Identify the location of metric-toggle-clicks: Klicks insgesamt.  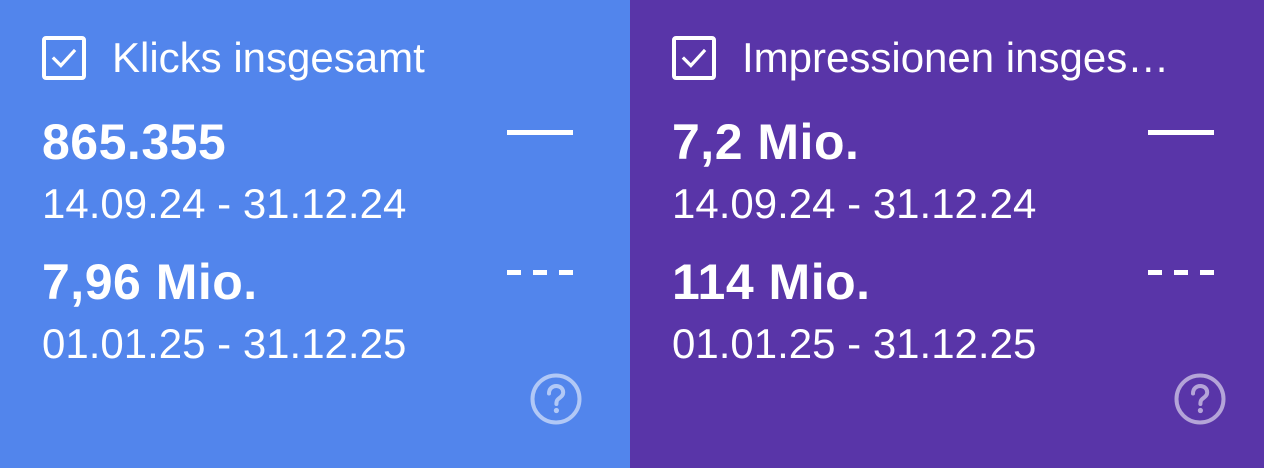
(233, 58).